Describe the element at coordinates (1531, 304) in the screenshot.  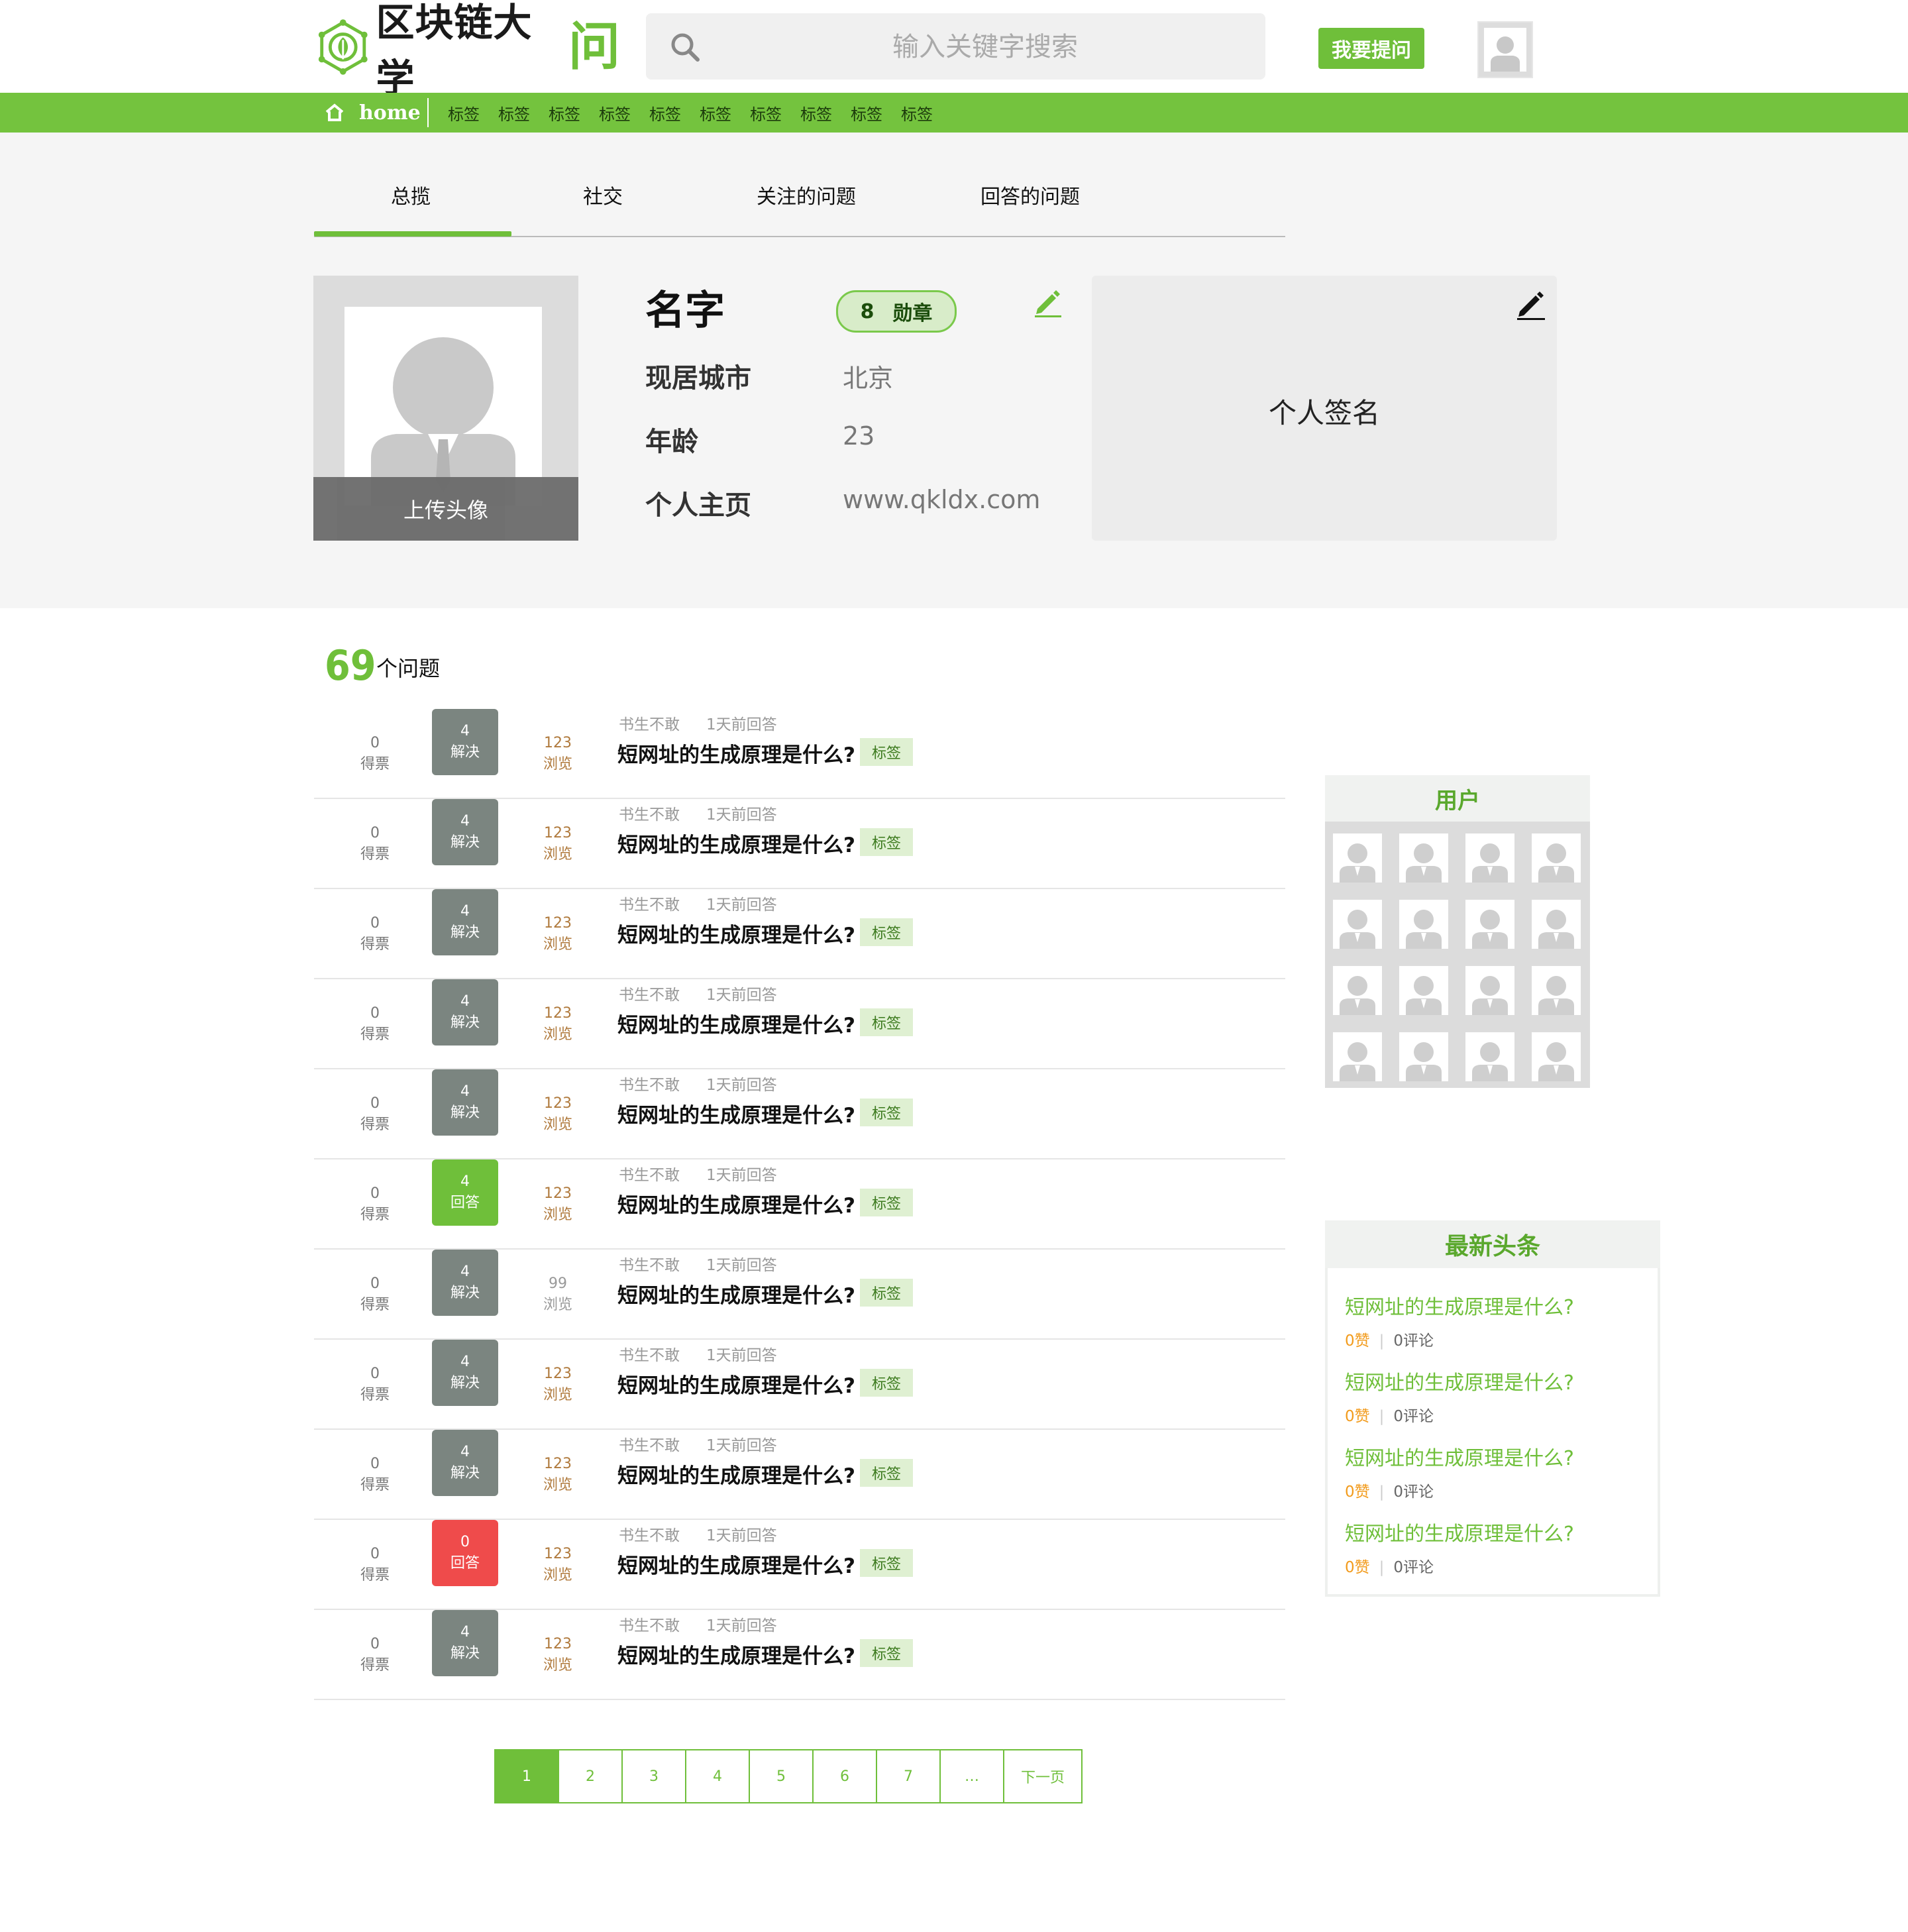
I see `edit-signature-icon` at that location.